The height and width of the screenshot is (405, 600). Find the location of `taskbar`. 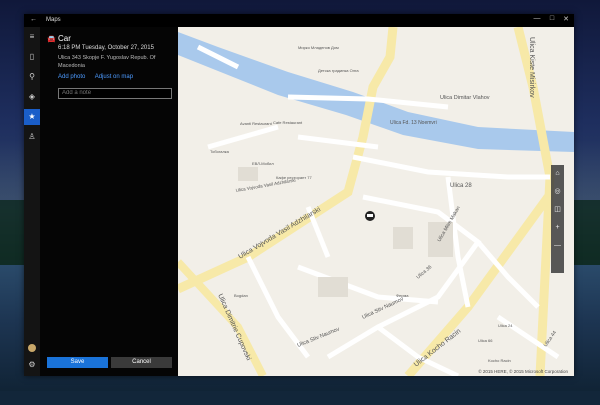

taskbar is located at coordinates (300, 398).